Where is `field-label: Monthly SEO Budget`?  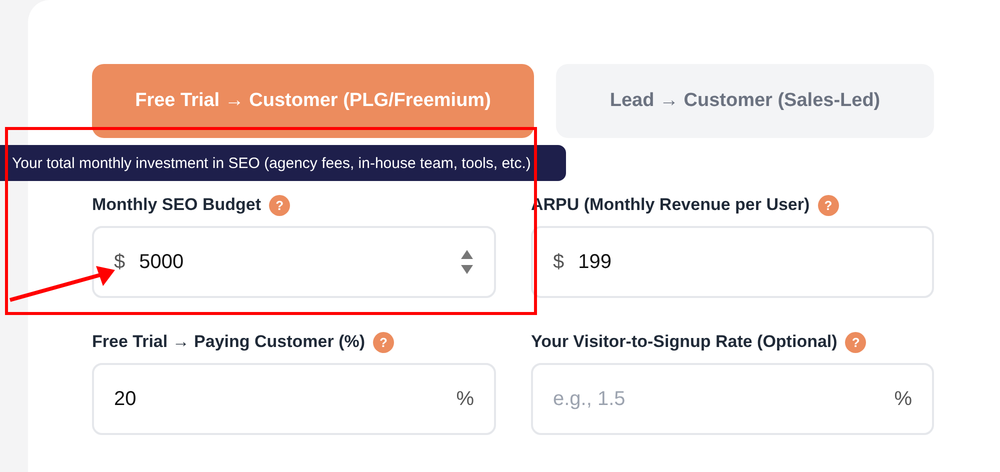
field-label: Monthly SEO Budget is located at coordinates (177, 205).